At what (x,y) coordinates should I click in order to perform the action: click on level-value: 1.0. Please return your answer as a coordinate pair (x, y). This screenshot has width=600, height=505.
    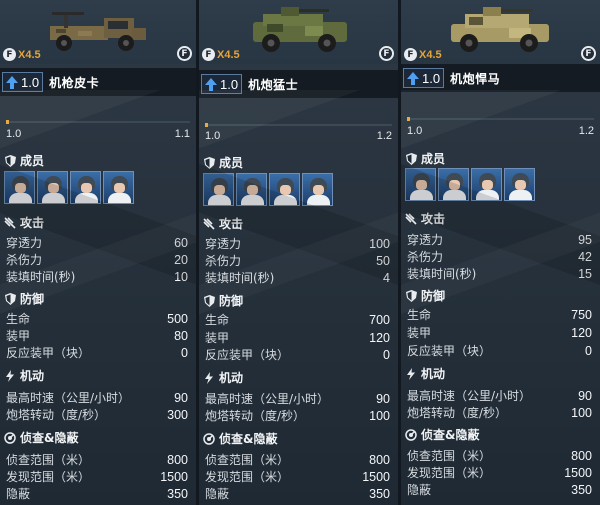
    Looking at the image, I should click on (229, 84).